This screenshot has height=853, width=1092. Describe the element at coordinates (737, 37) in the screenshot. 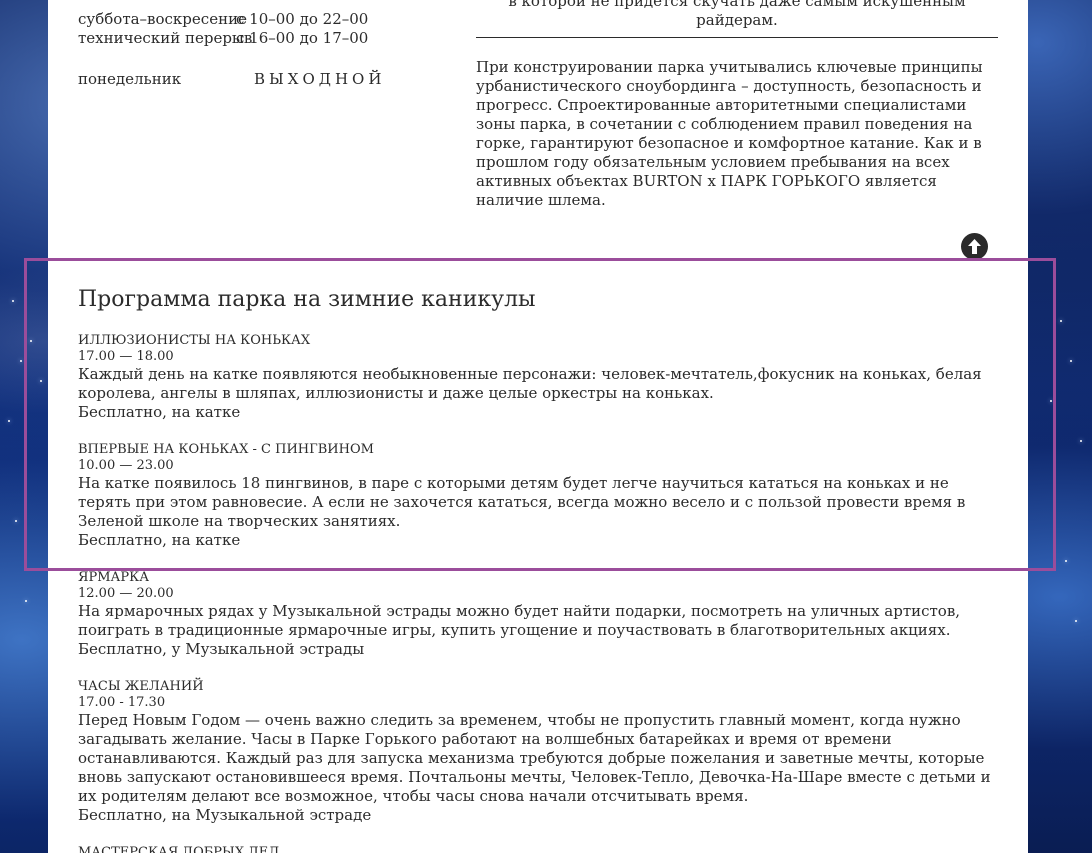

I see `divider` at that location.